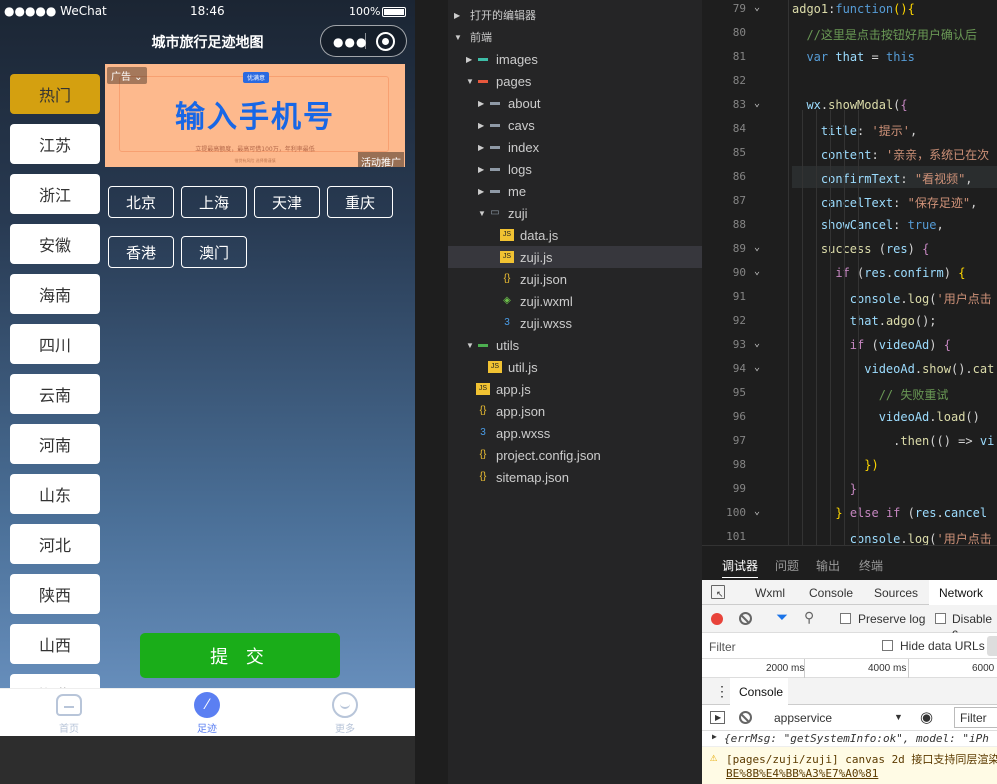 This screenshot has height=784, width=997. What do you see at coordinates (745, 717) in the screenshot?
I see `console-clear-icon` at bounding box center [745, 717].